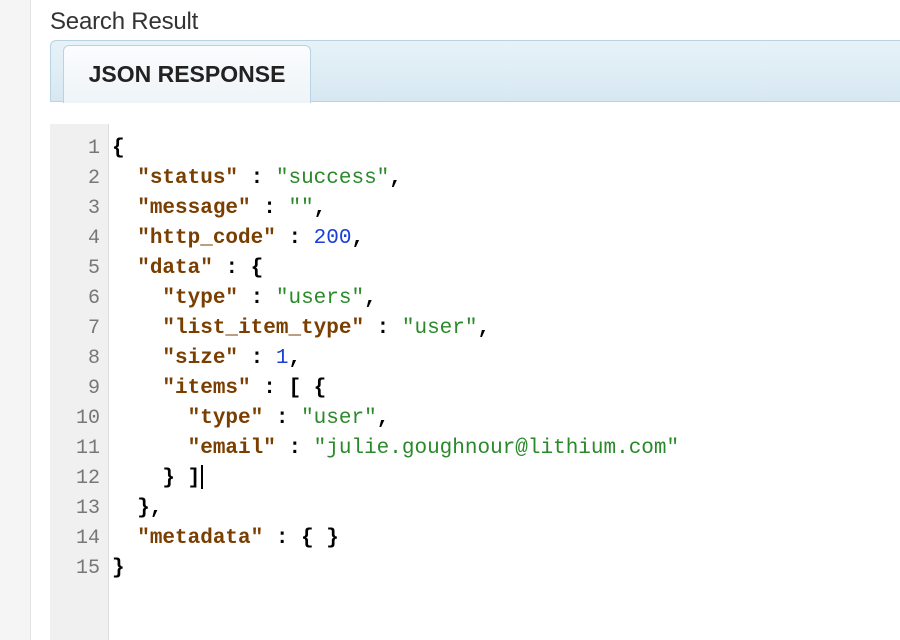 This screenshot has width=900, height=640. I want to click on json-key: "type", so click(200, 298).